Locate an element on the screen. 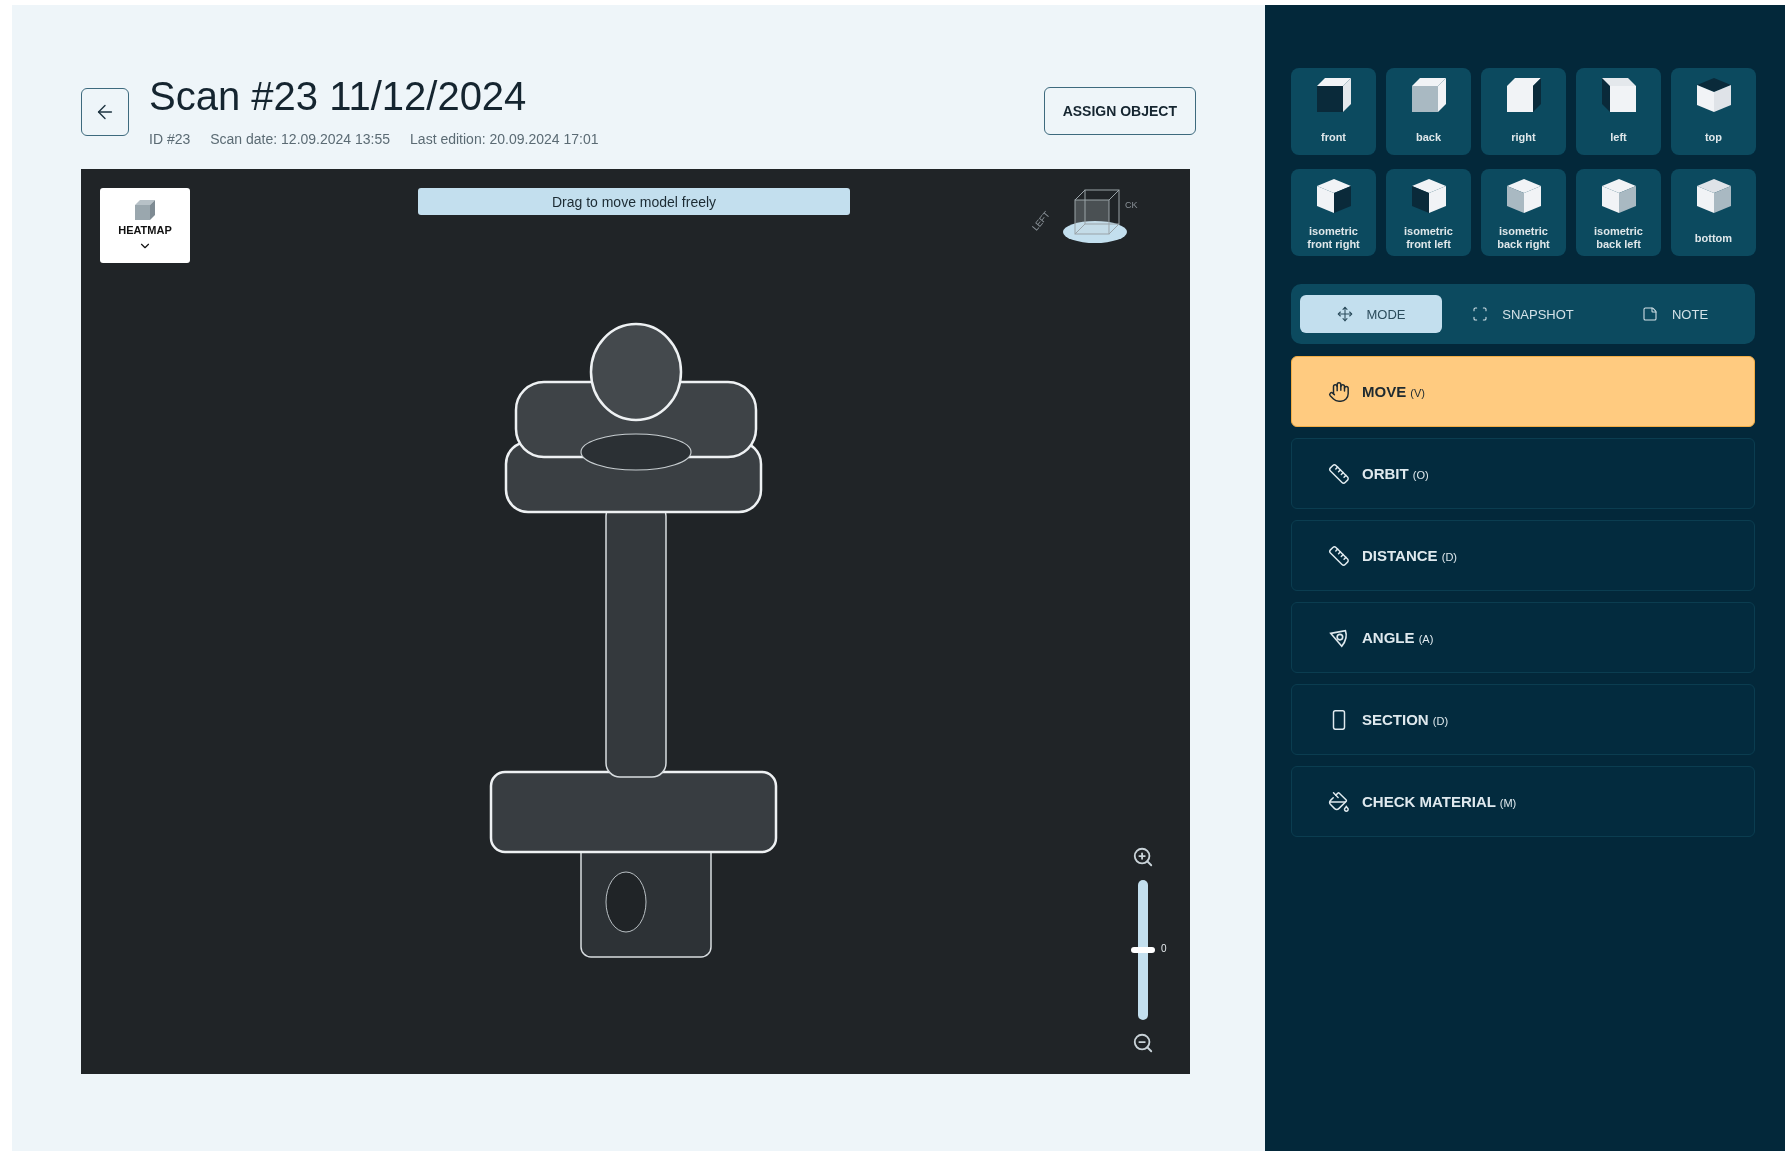  zoom-slider is located at coordinates (1143, 950).